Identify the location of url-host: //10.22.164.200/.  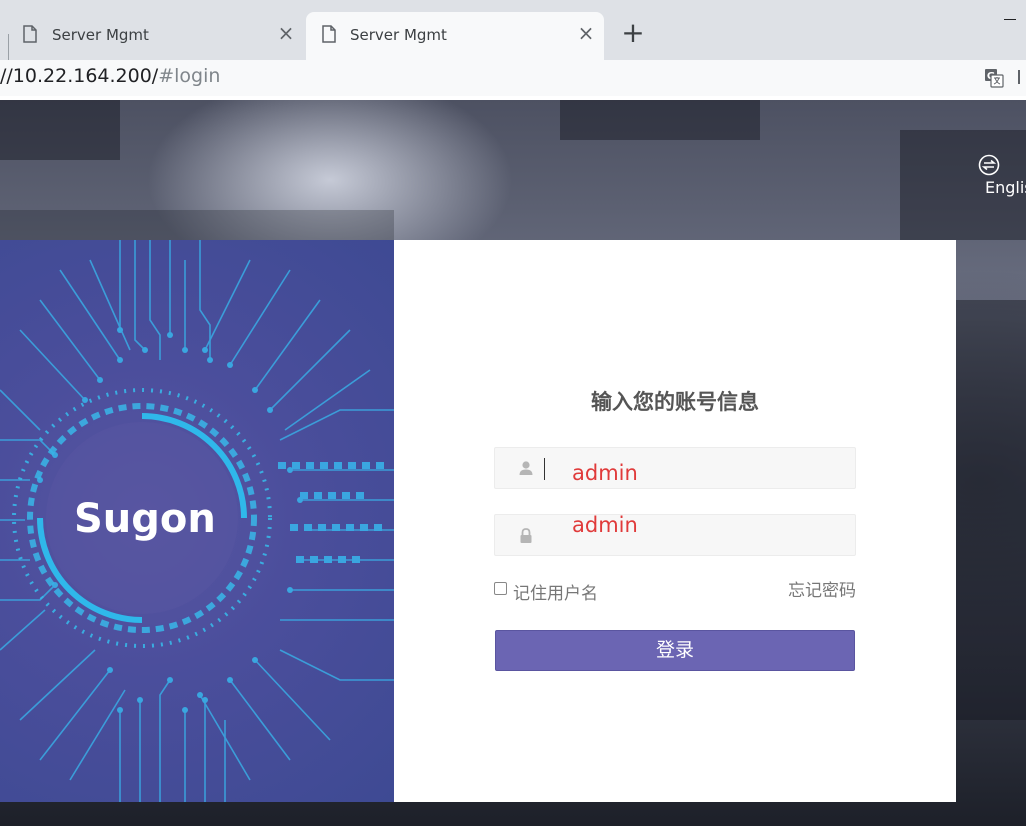
(79, 76).